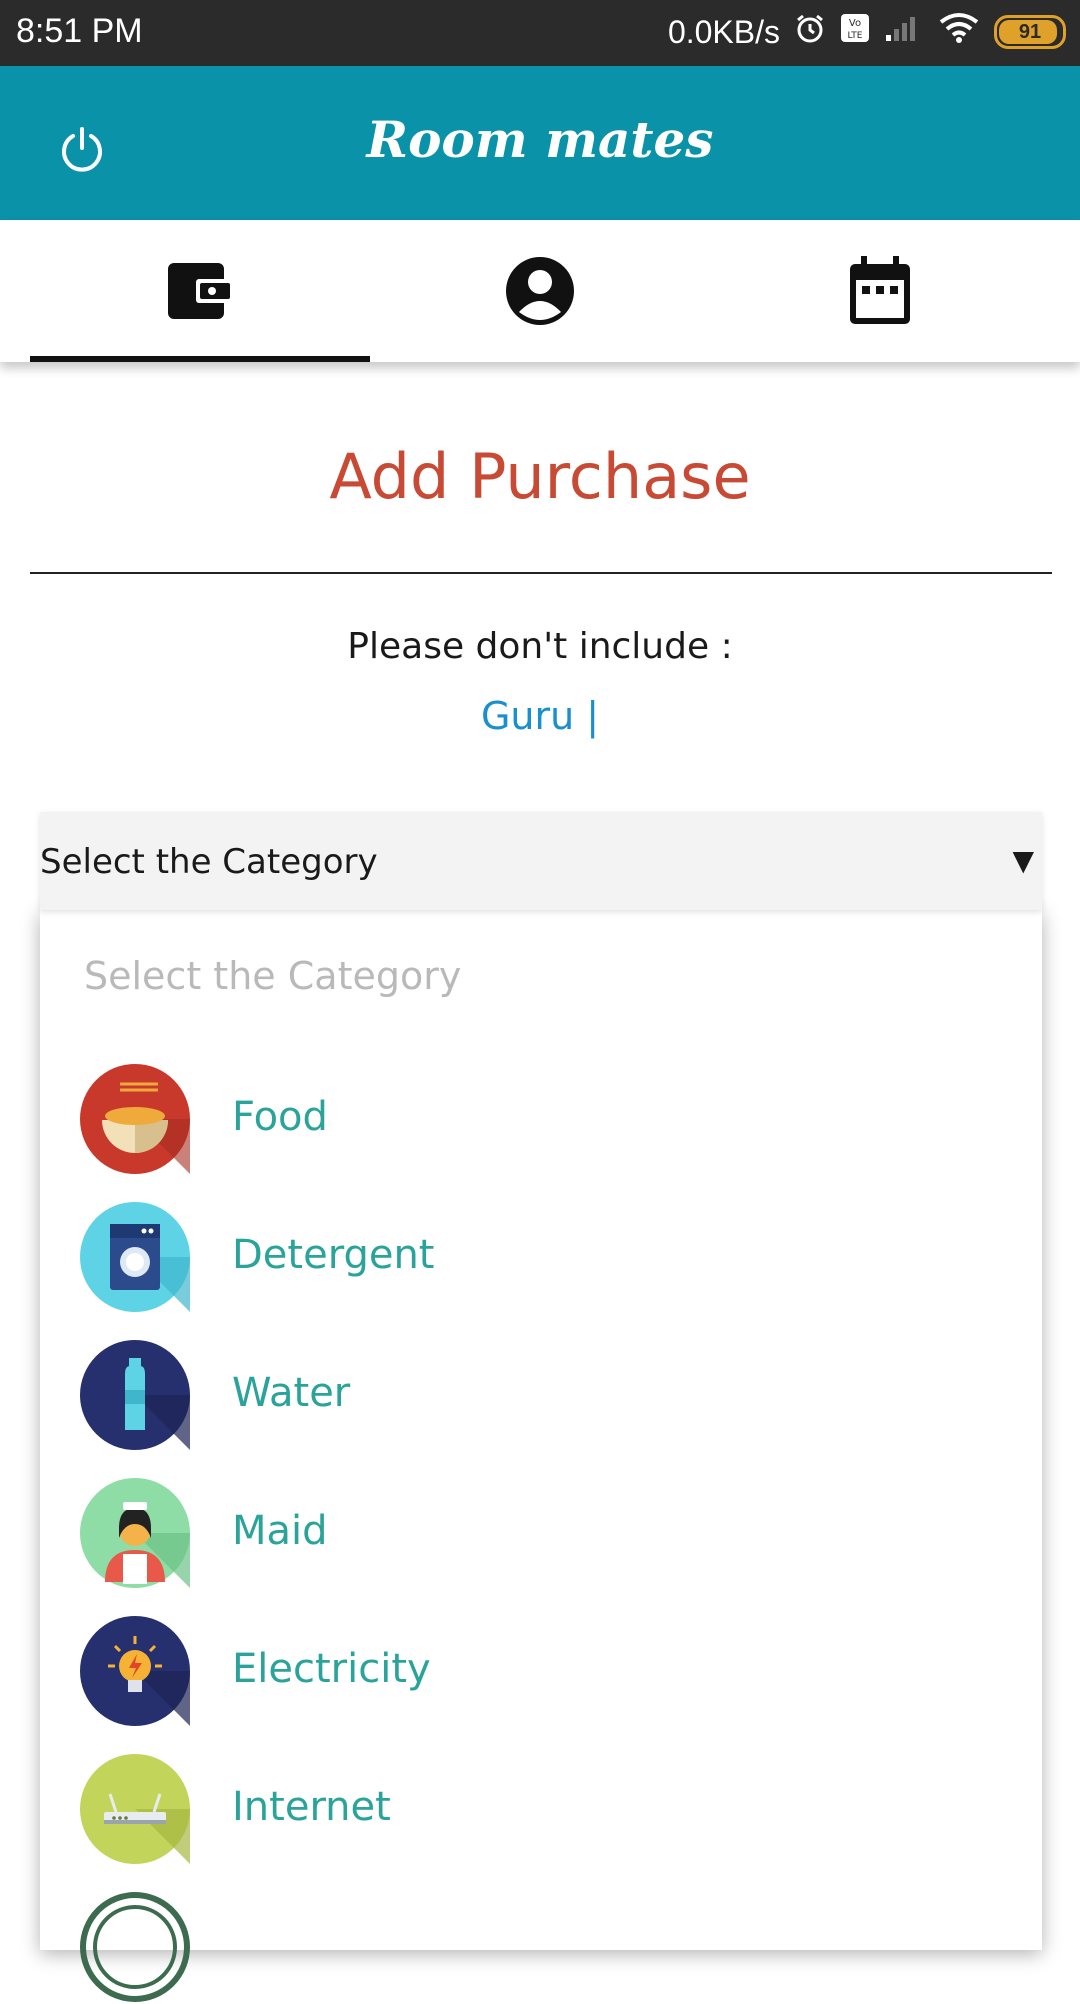  I want to click on calendar-icon, so click(880, 290).